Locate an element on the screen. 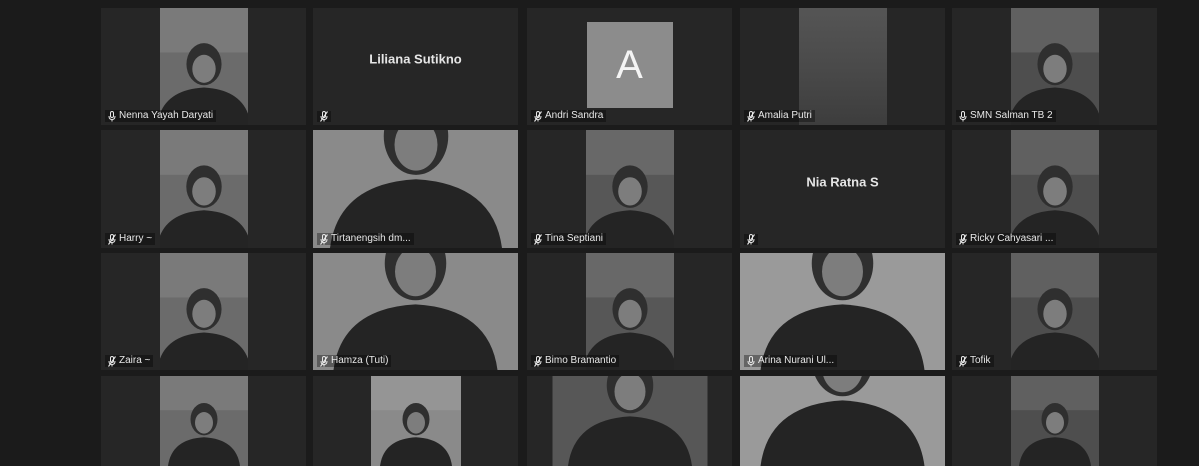 Image resolution: width=1199 pixels, height=466 pixels. participant-name-label: Amalia Putri is located at coordinates (779, 116).